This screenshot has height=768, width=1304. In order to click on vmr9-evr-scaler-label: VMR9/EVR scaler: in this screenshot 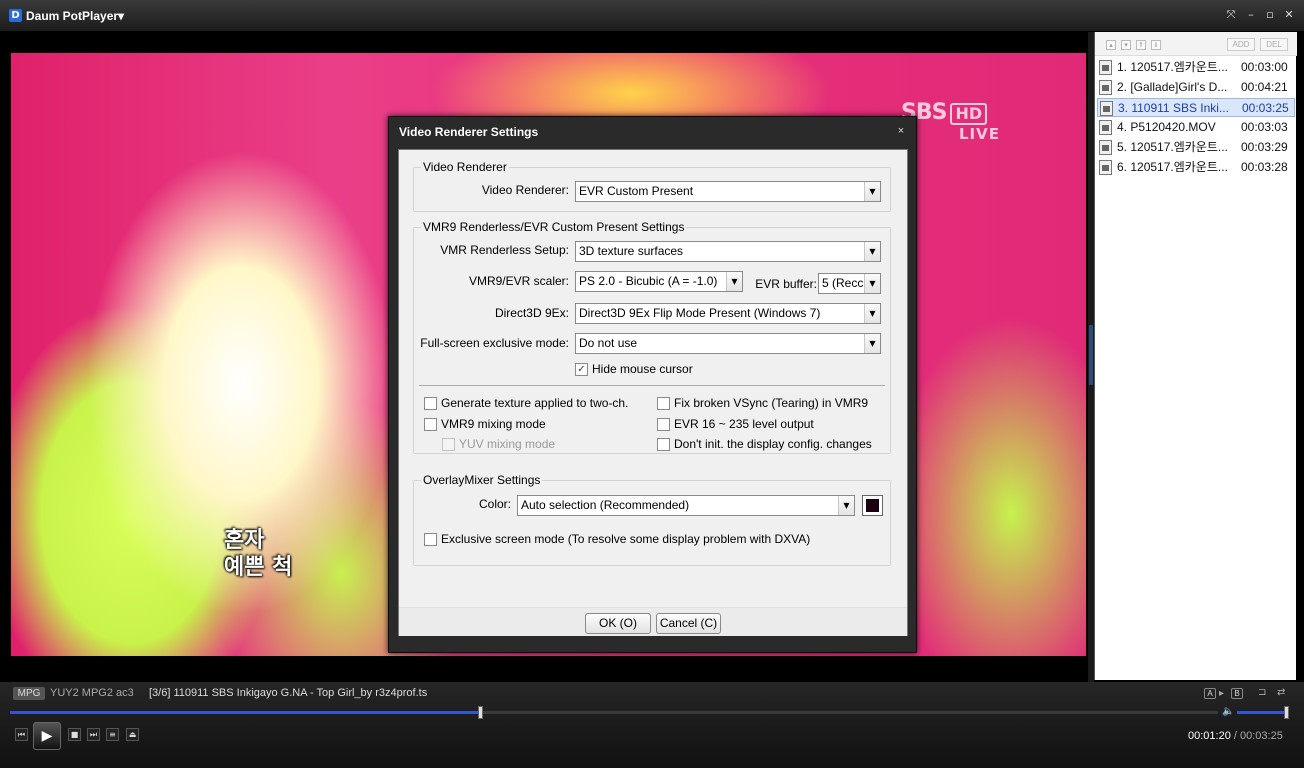, I will do `click(518, 281)`.